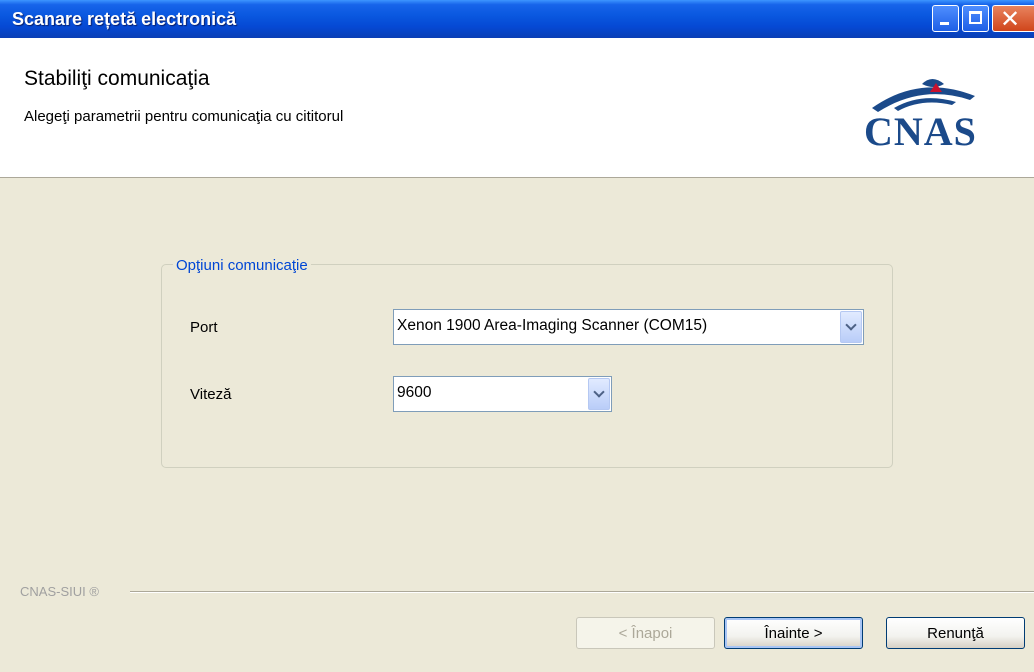  Describe the element at coordinates (1010, 19) in the screenshot. I see `close-icon: ✕` at that location.